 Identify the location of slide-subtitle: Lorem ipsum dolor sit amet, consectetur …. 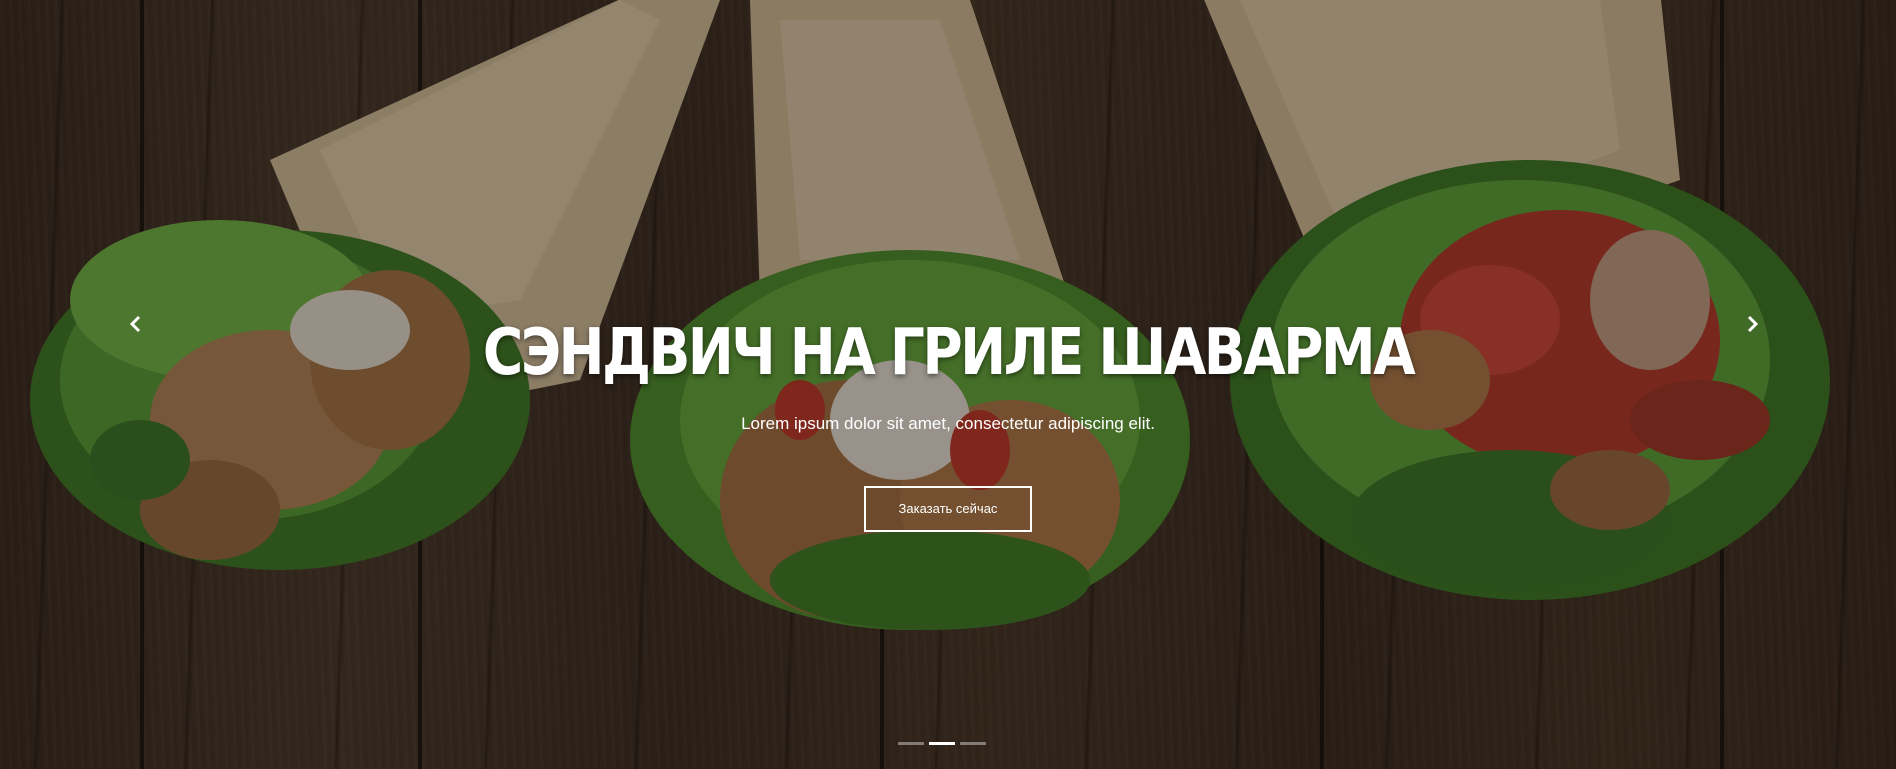
(948, 424).